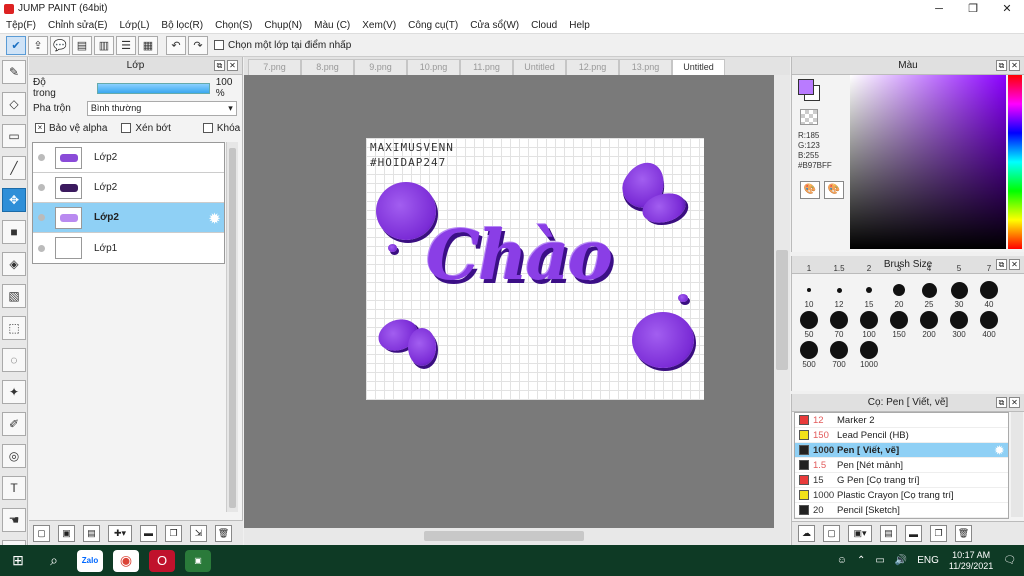  What do you see at coordinates (161, 108) in the screenshot?
I see `blend-mode-select: Bình thường ▾` at bounding box center [161, 108].